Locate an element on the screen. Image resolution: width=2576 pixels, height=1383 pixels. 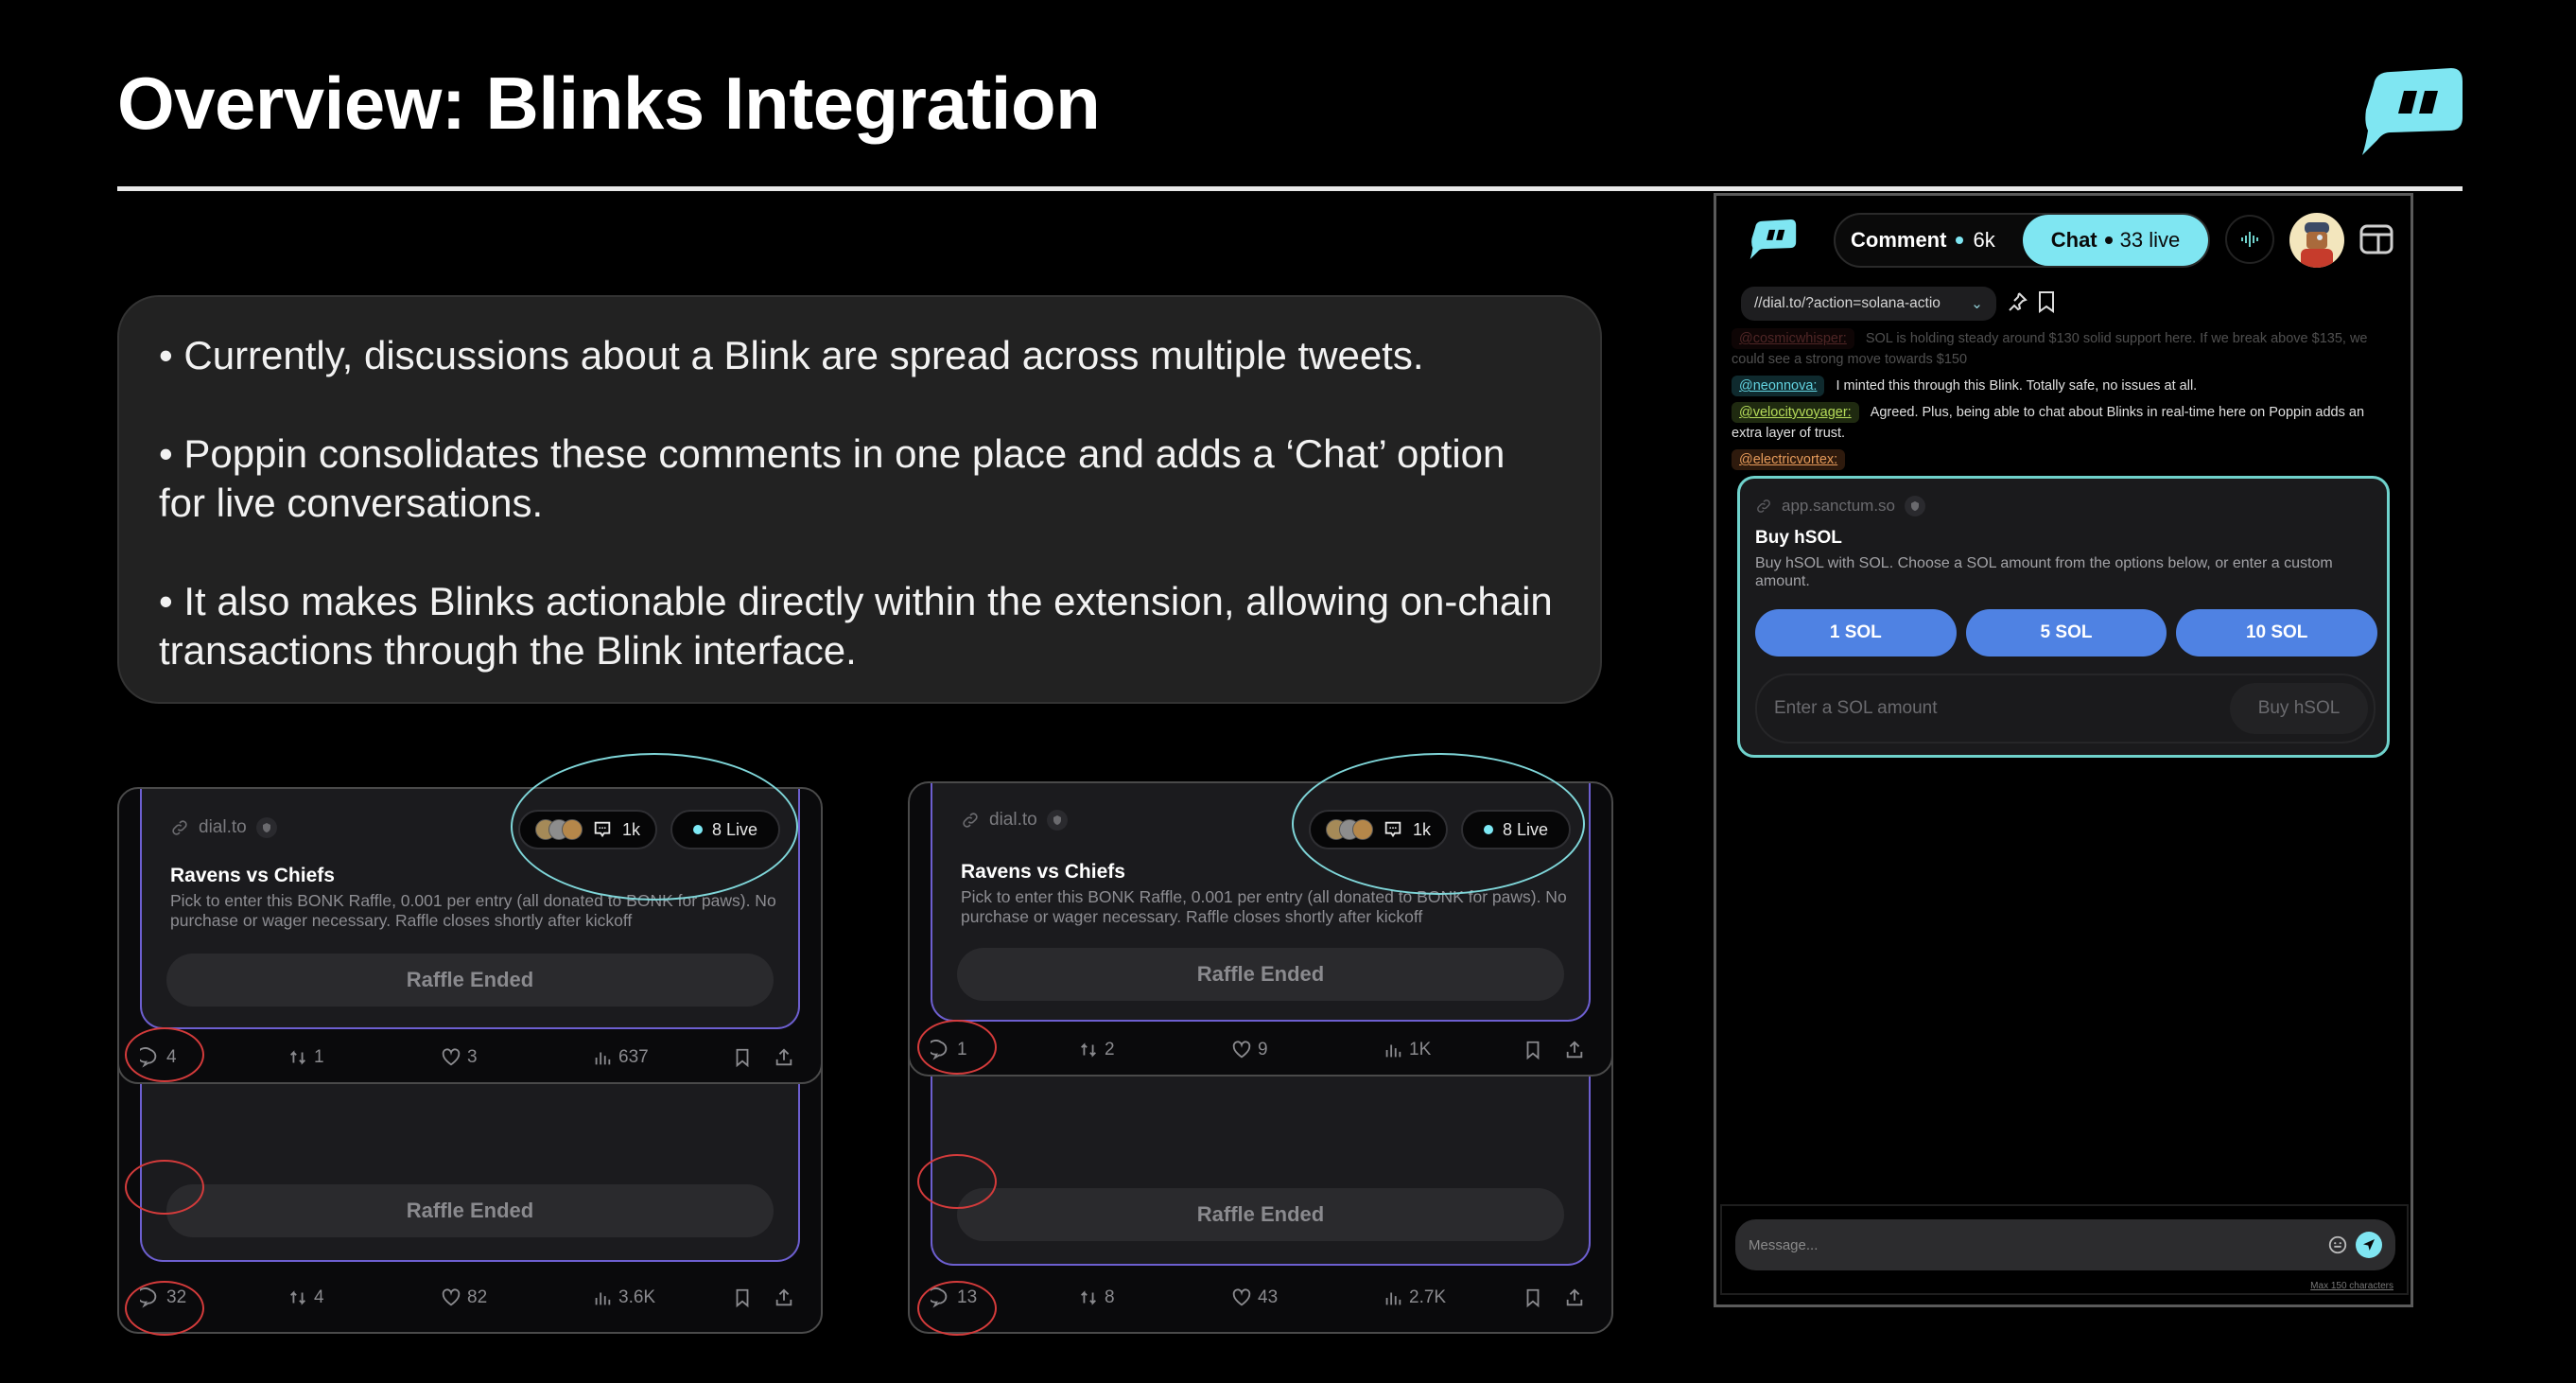
retweet-button: 8 is located at coordinates (1096, 1297).